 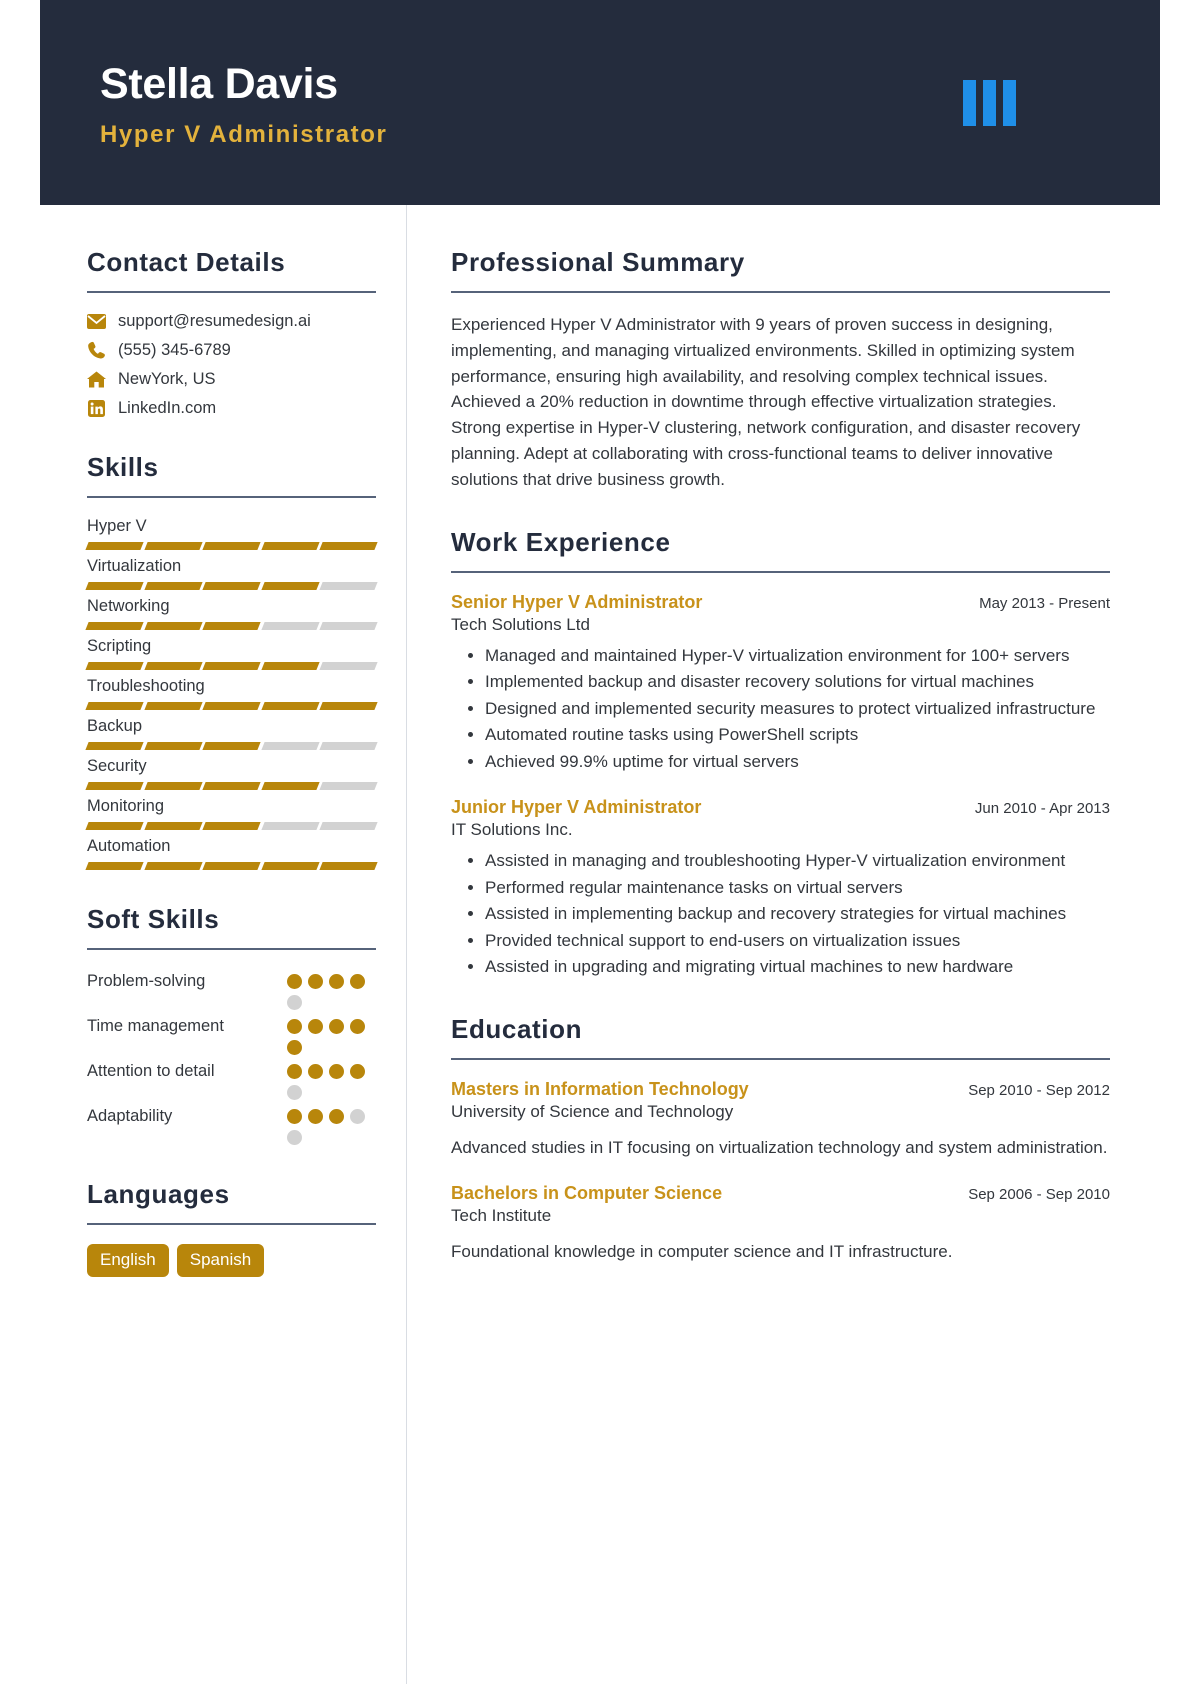 What do you see at coordinates (128, 606) in the screenshot?
I see `skill-name: Networking` at bounding box center [128, 606].